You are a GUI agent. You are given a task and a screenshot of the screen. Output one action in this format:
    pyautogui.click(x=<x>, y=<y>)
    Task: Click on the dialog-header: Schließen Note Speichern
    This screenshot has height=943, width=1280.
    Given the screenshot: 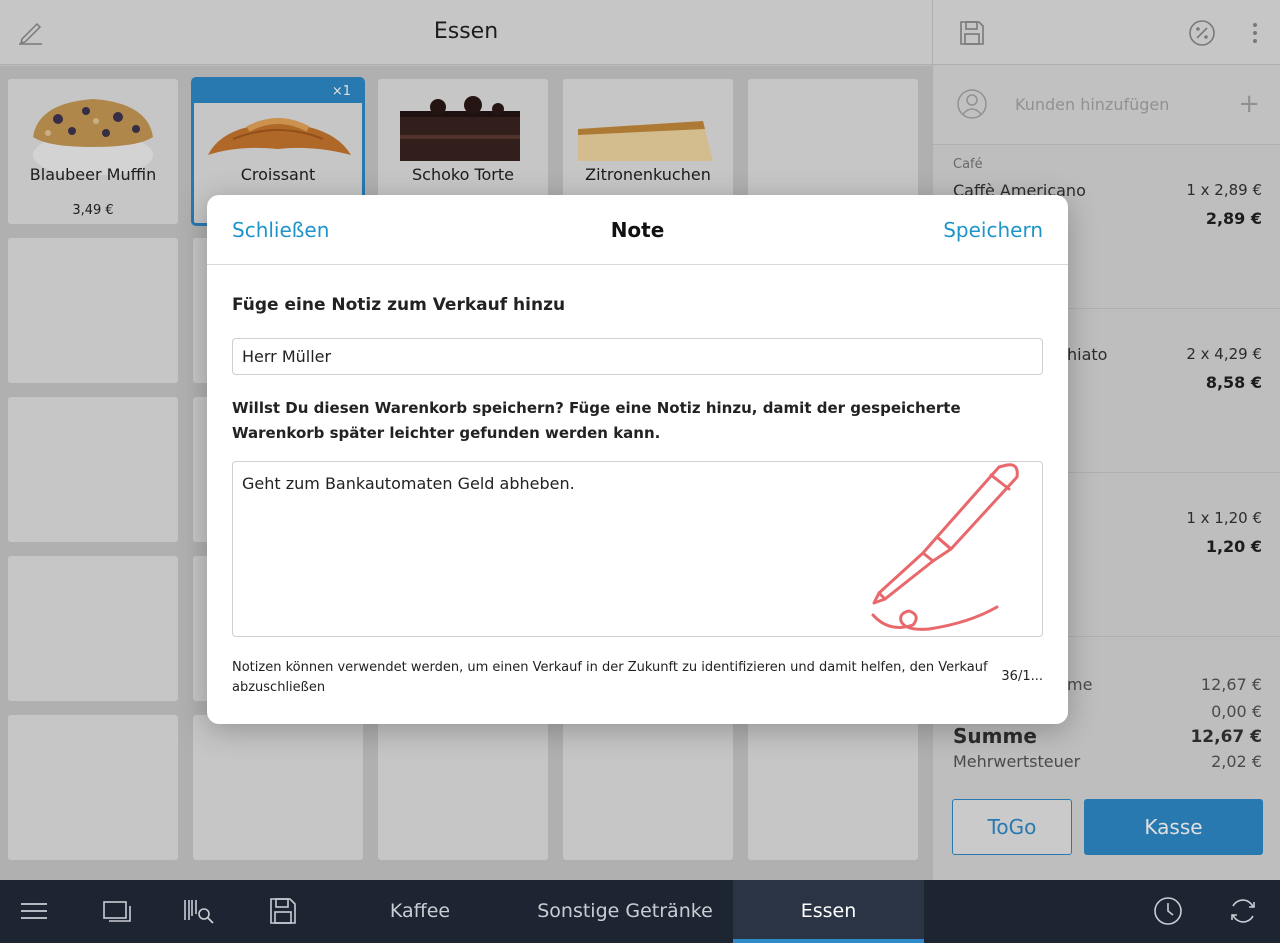 What is the action you would take?
    pyautogui.click(x=637, y=230)
    